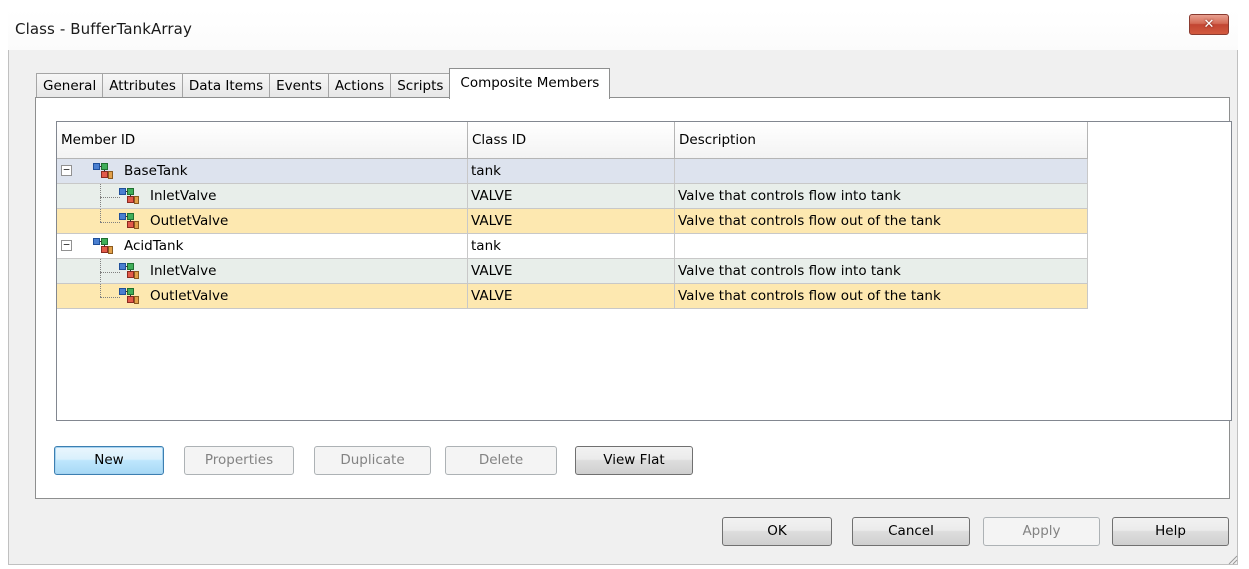  I want to click on apply-button: Apply, so click(1041, 531).